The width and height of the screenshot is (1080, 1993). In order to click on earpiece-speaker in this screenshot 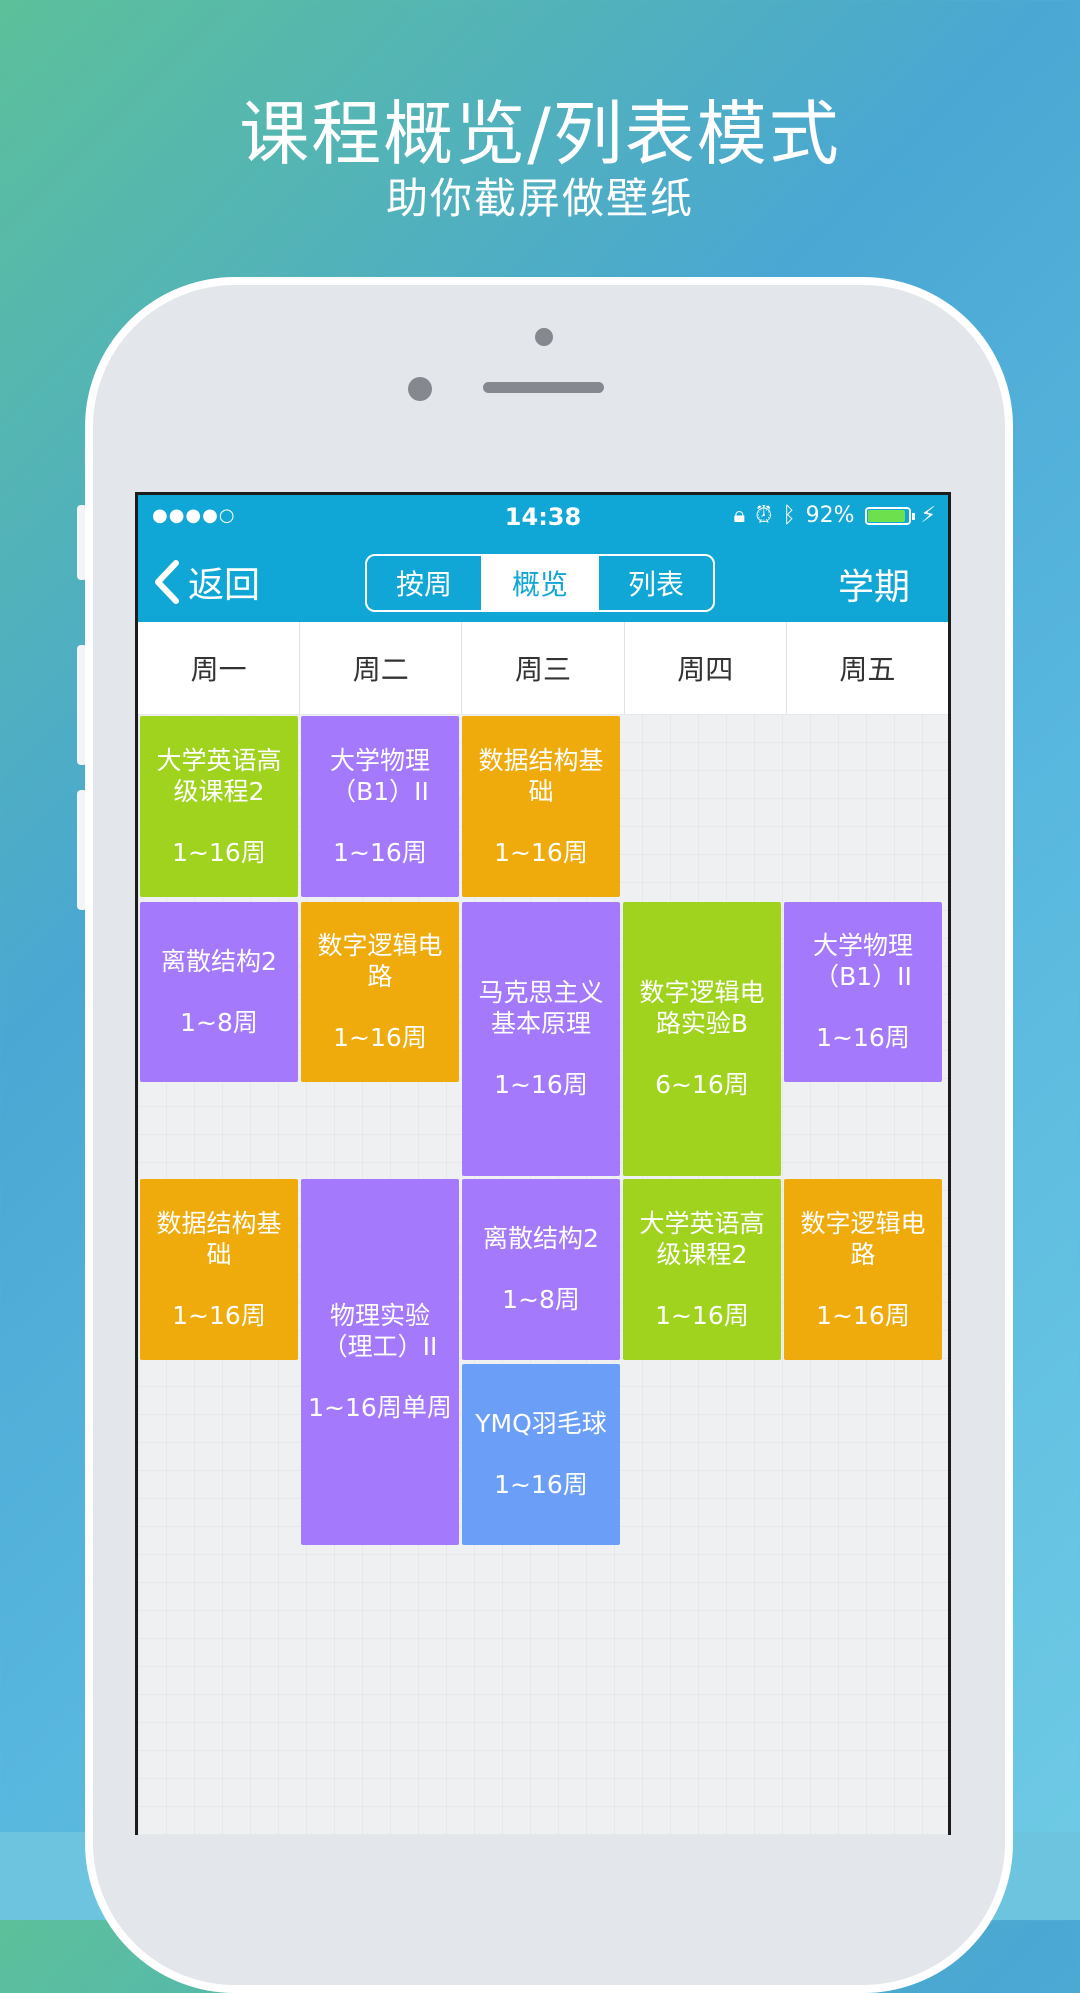, I will do `click(543, 387)`.